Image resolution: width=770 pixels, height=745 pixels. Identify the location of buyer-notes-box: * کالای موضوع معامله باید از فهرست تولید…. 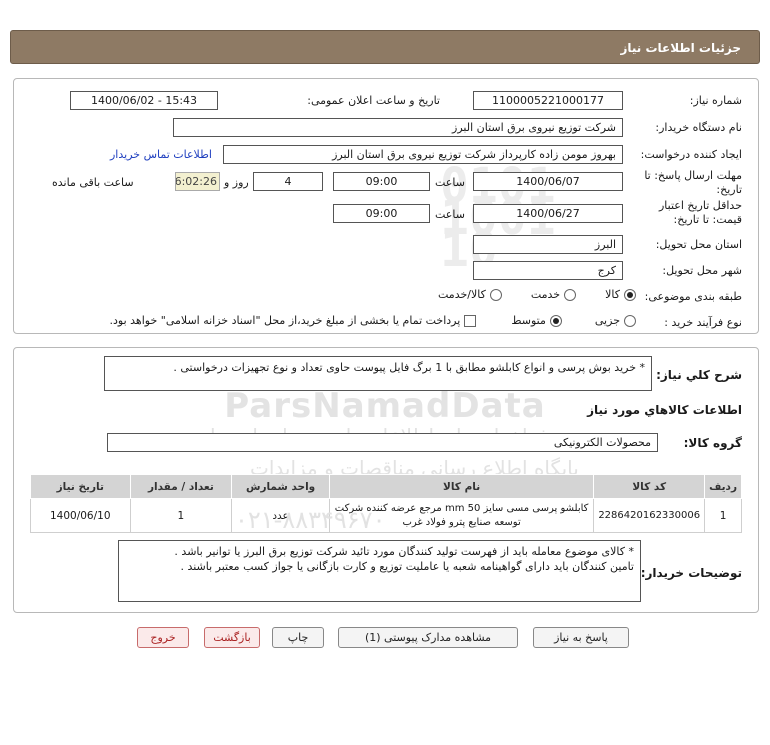
(379, 571).